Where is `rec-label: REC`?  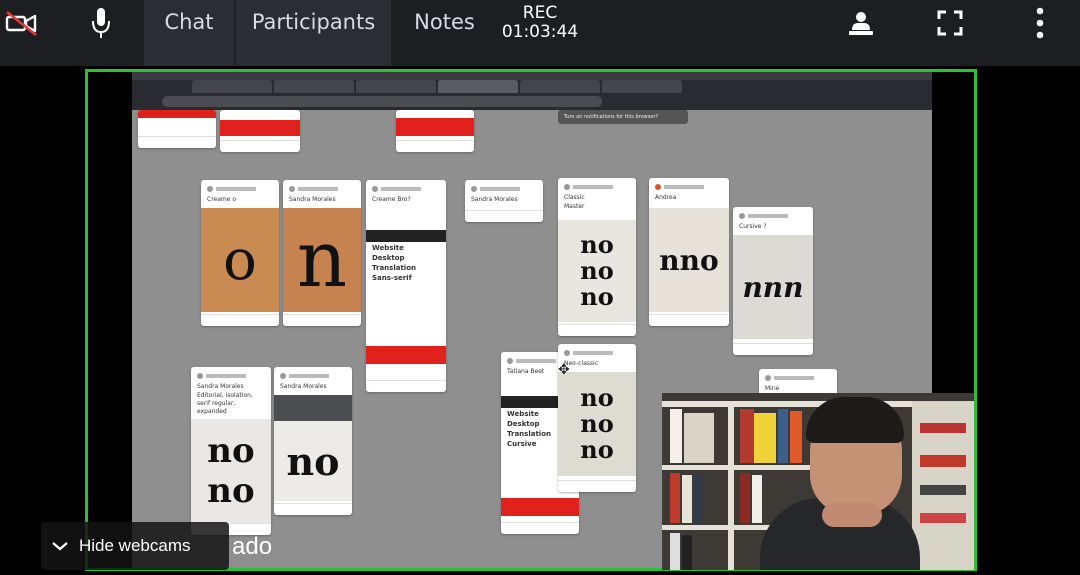 rec-label: REC is located at coordinates (540, 13).